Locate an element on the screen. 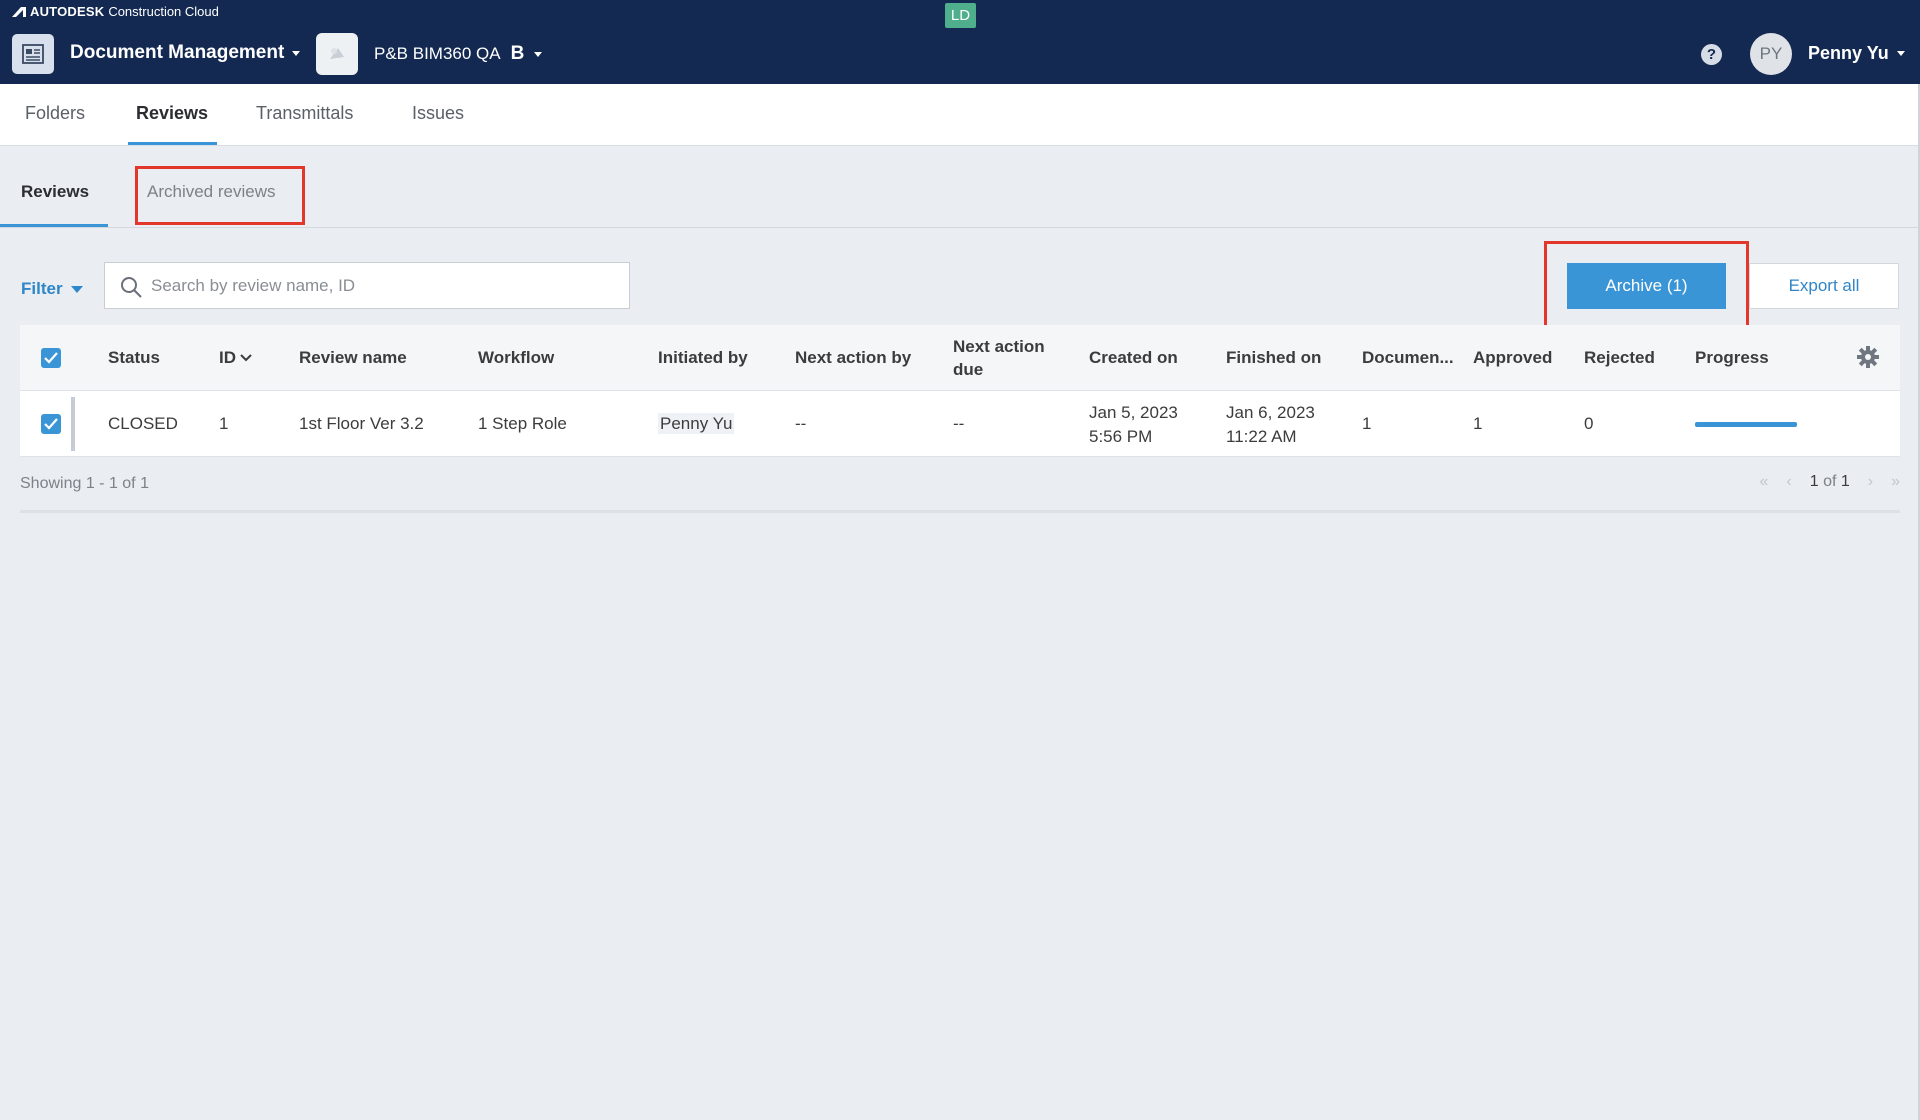  cell-created-on: Jan 5, 2023 5:56 PM is located at coordinates (1133, 425).